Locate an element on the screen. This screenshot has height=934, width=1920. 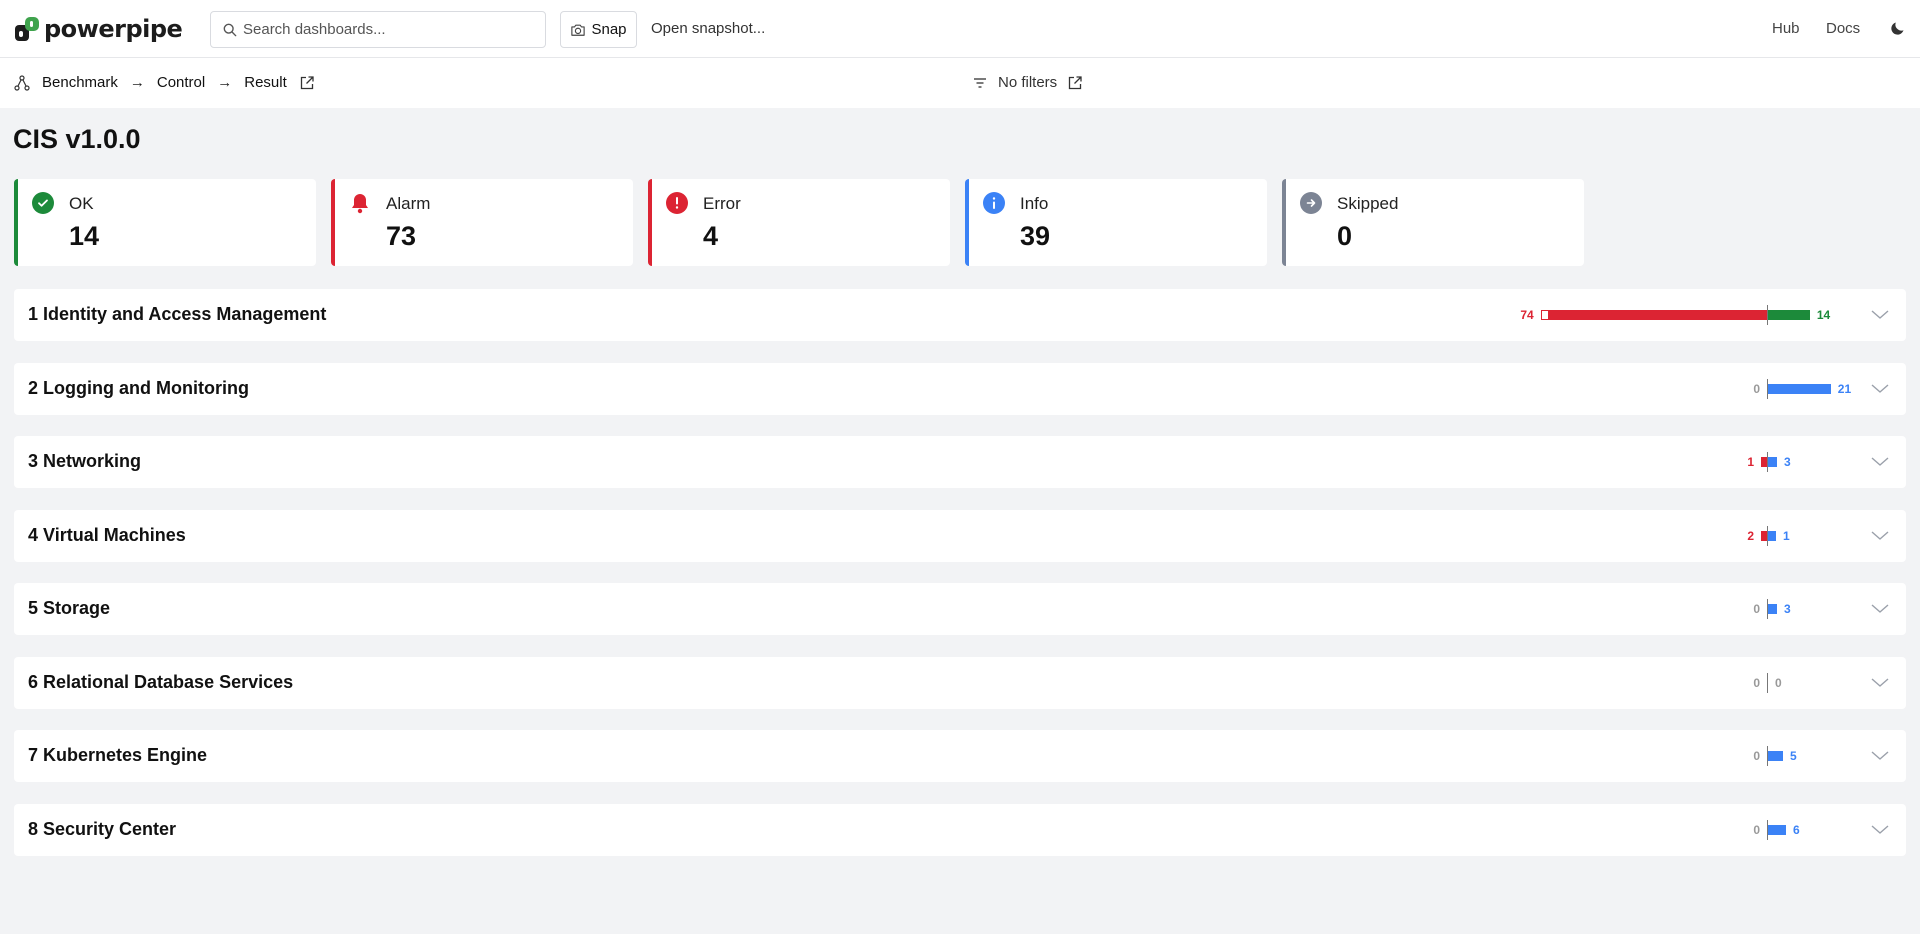
section-title: 4 Virtual Machines is located at coordinates (107, 534).